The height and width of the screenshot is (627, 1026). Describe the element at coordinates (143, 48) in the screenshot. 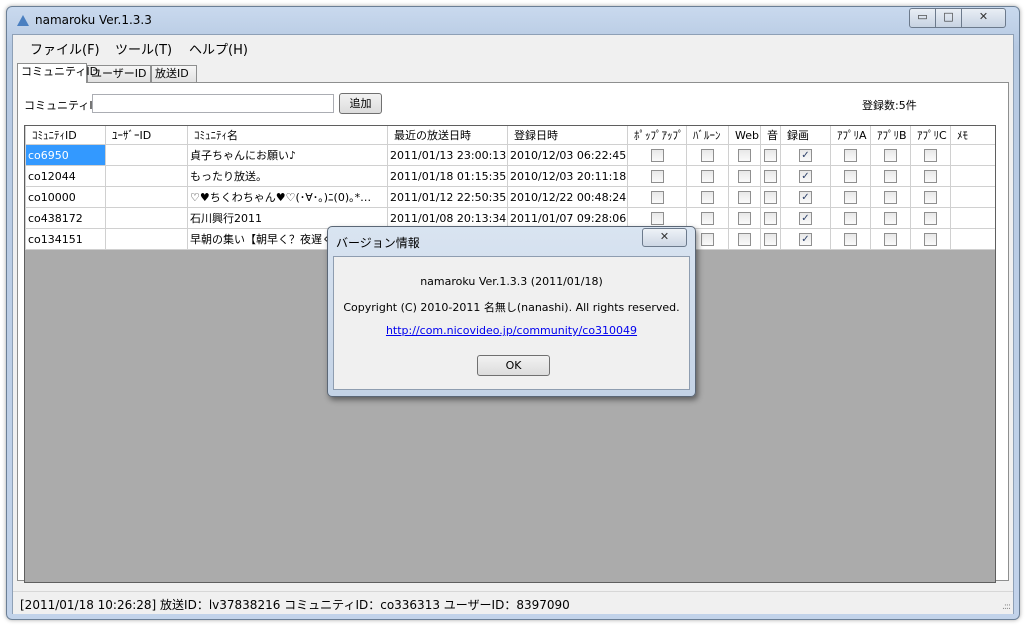

I see `menu-tools: ツール(T)` at that location.